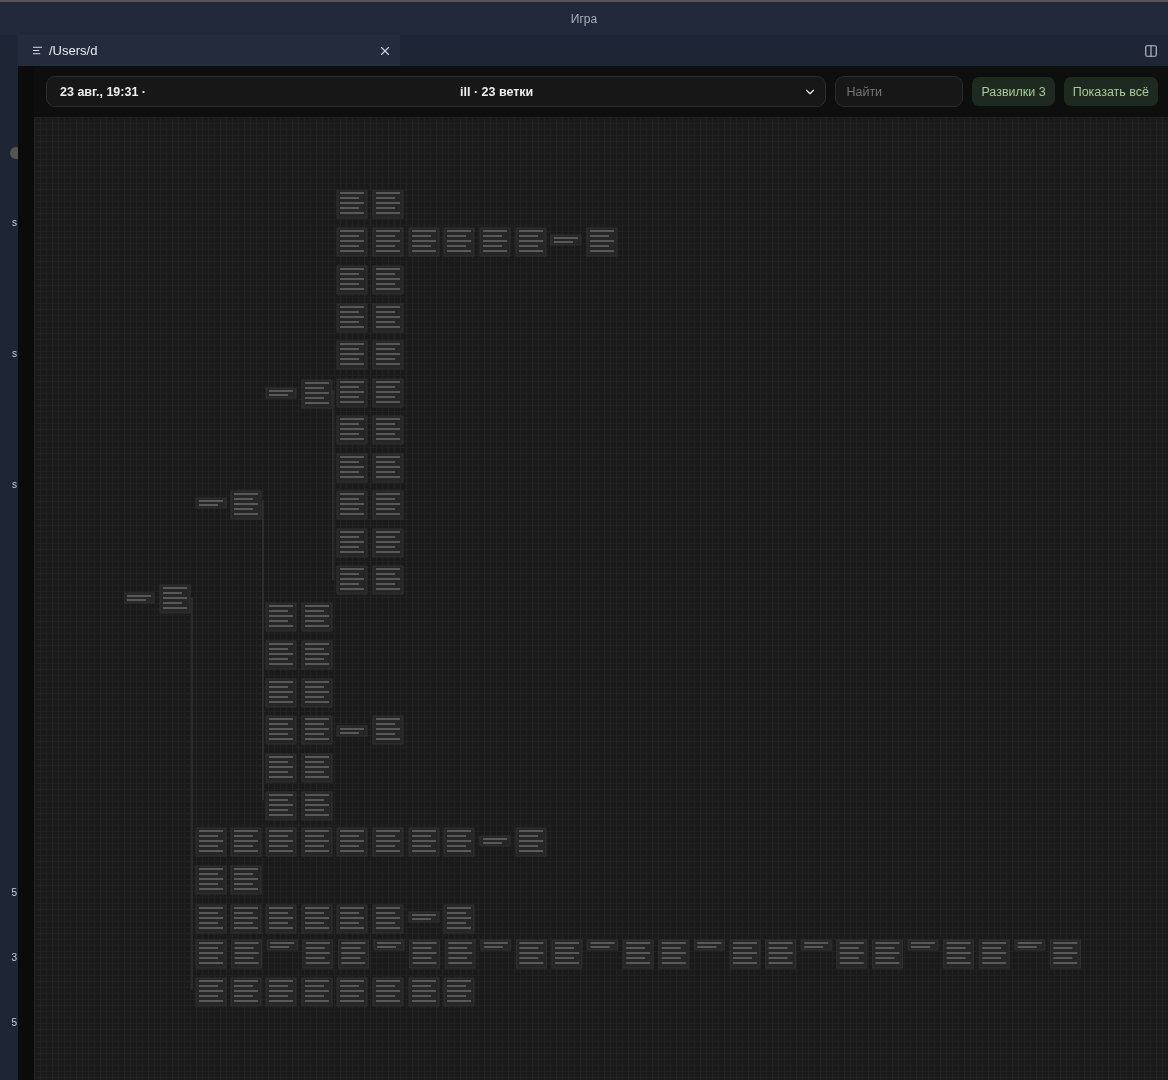 This screenshot has width=1168, height=1080. What do you see at coordinates (1013, 91) in the screenshot?
I see `toolbar-button: Развилки 3` at bounding box center [1013, 91].